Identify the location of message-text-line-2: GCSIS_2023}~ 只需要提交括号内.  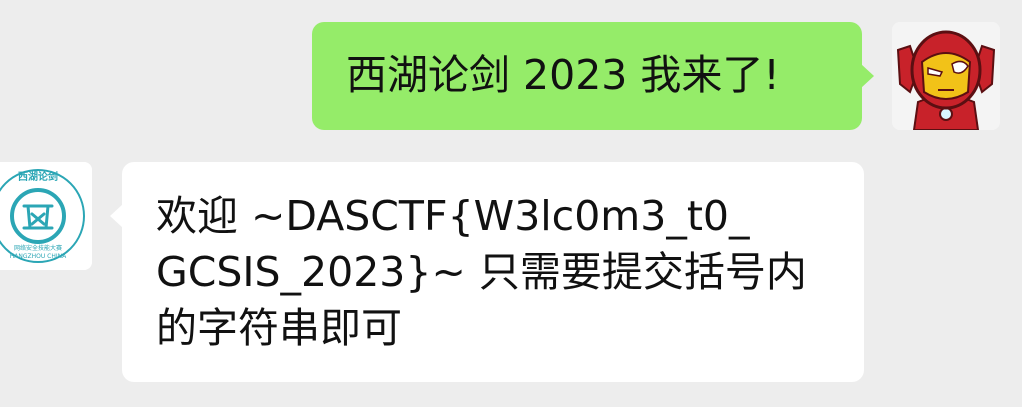
(481, 272).